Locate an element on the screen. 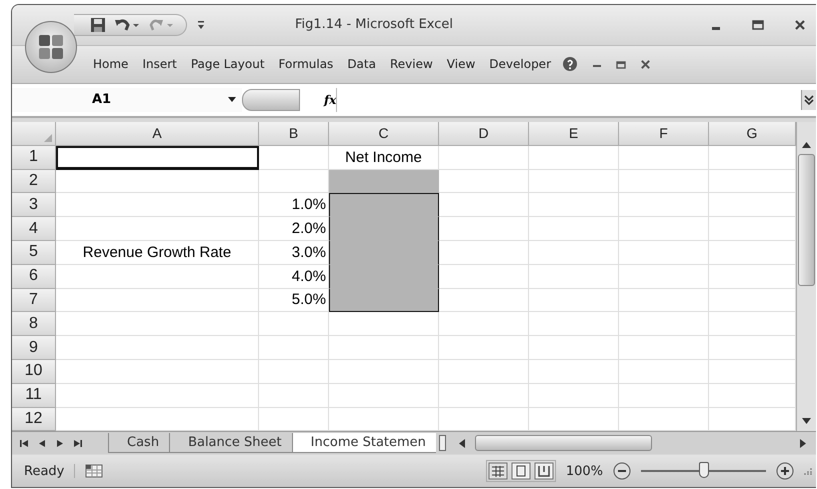 The height and width of the screenshot is (489, 817). scroll-right-icon is located at coordinates (803, 443).